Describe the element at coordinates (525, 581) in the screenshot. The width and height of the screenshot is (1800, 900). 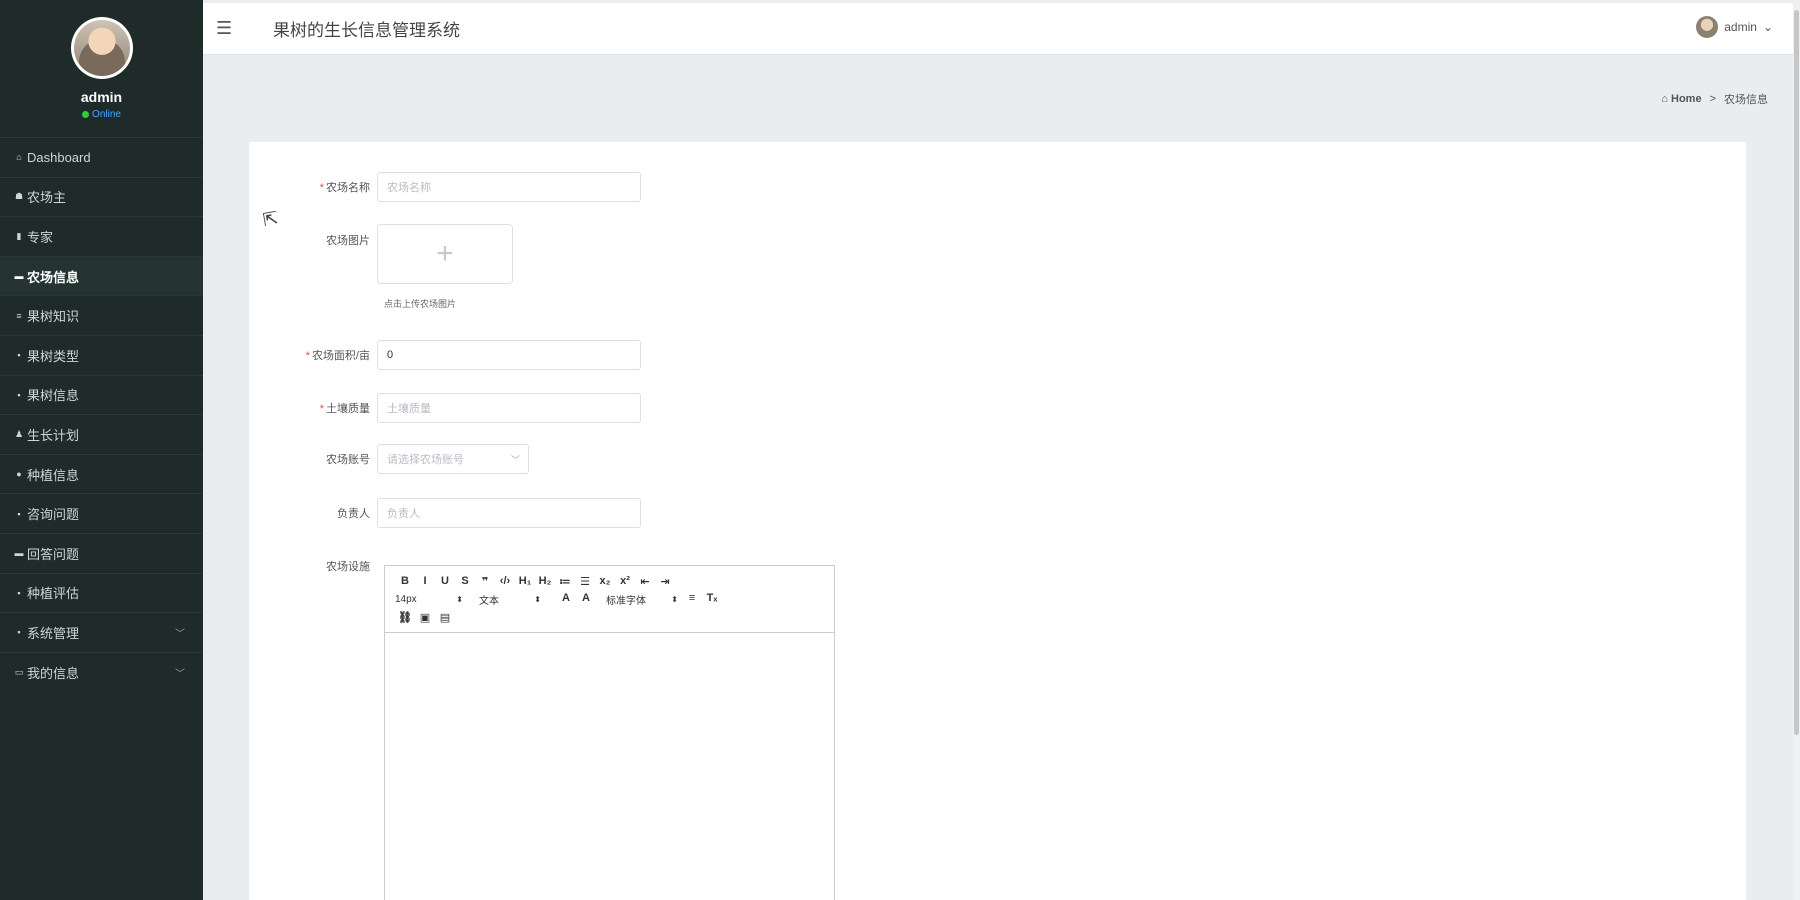
I see `editor-tool-button: H₁` at that location.